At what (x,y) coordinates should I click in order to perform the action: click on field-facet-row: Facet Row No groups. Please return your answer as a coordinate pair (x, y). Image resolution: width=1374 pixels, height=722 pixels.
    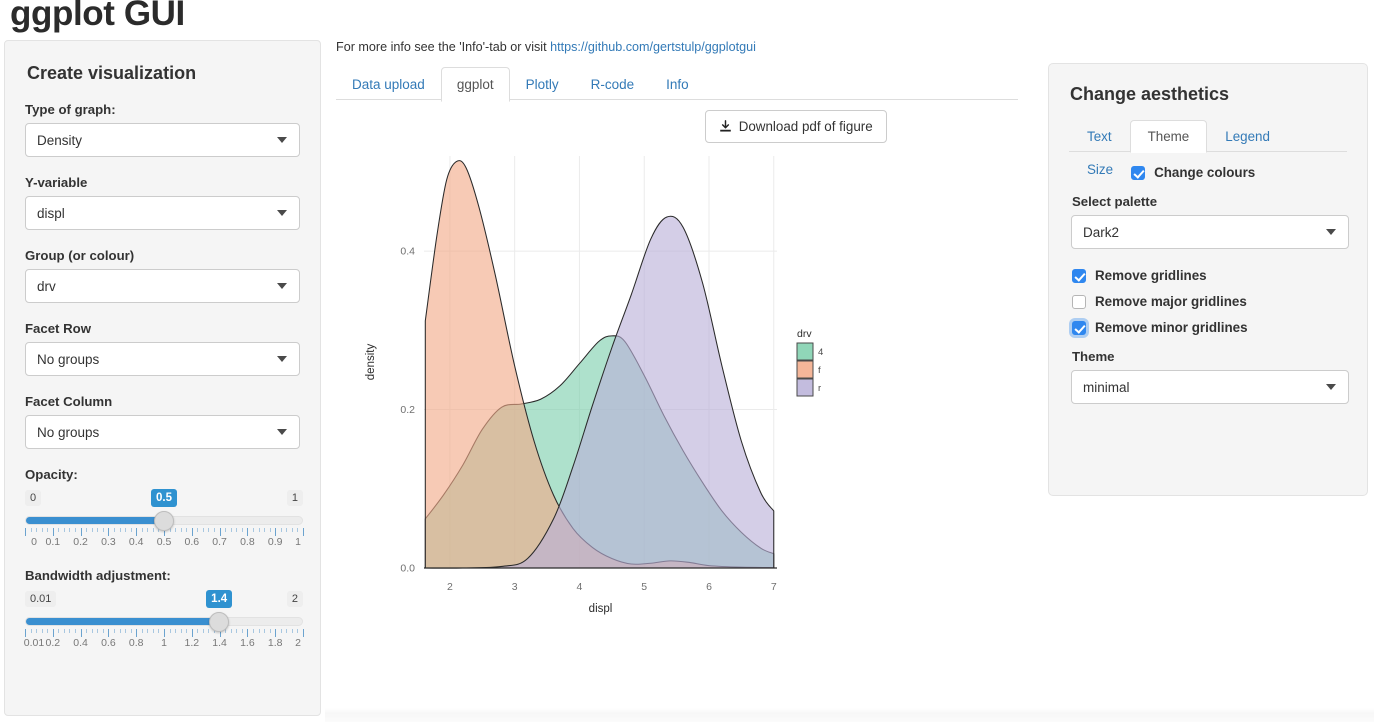
    Looking at the image, I should click on (162, 348).